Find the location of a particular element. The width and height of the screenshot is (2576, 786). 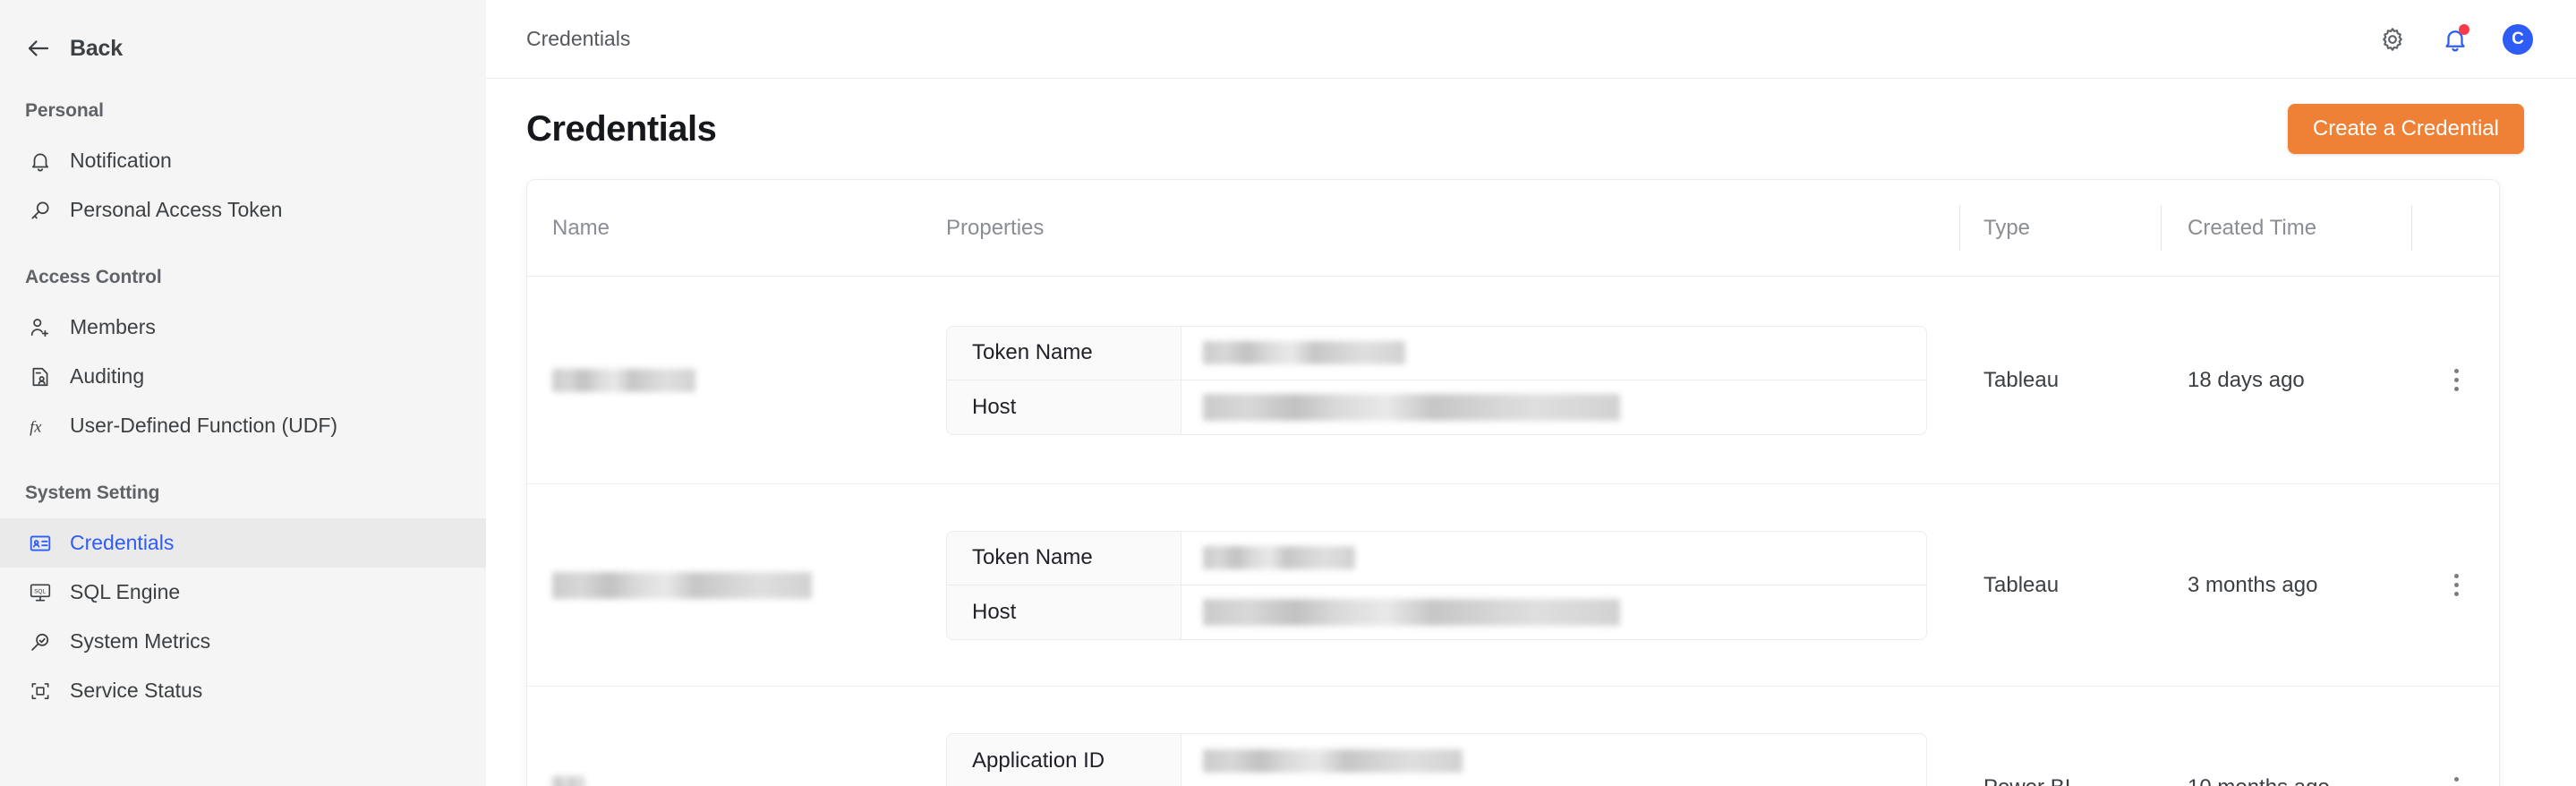

sidebar-item-system-metrics: System Metrics is located at coordinates (243, 641).